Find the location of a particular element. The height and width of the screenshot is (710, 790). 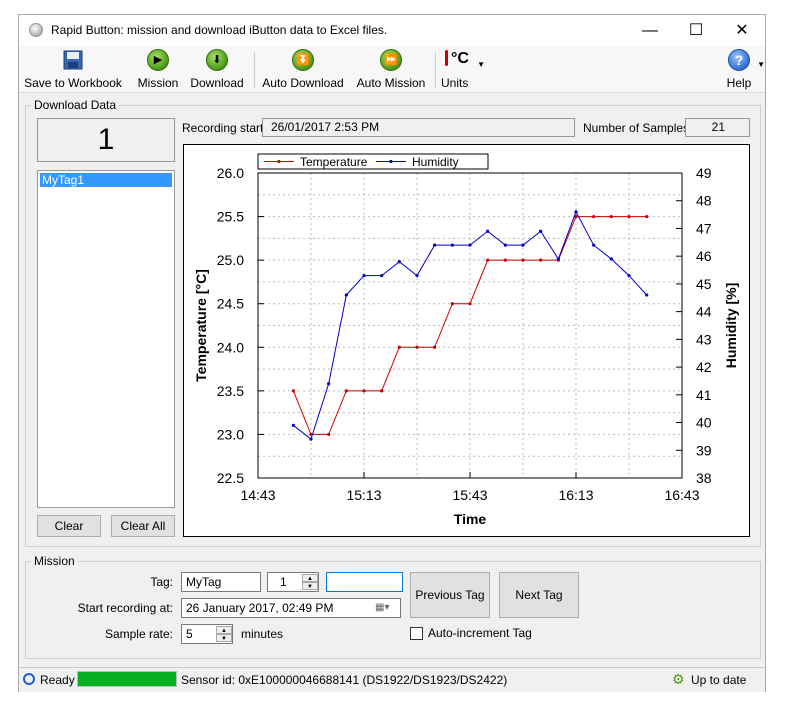

y2-tick-label: 41 is located at coordinates (704, 395).